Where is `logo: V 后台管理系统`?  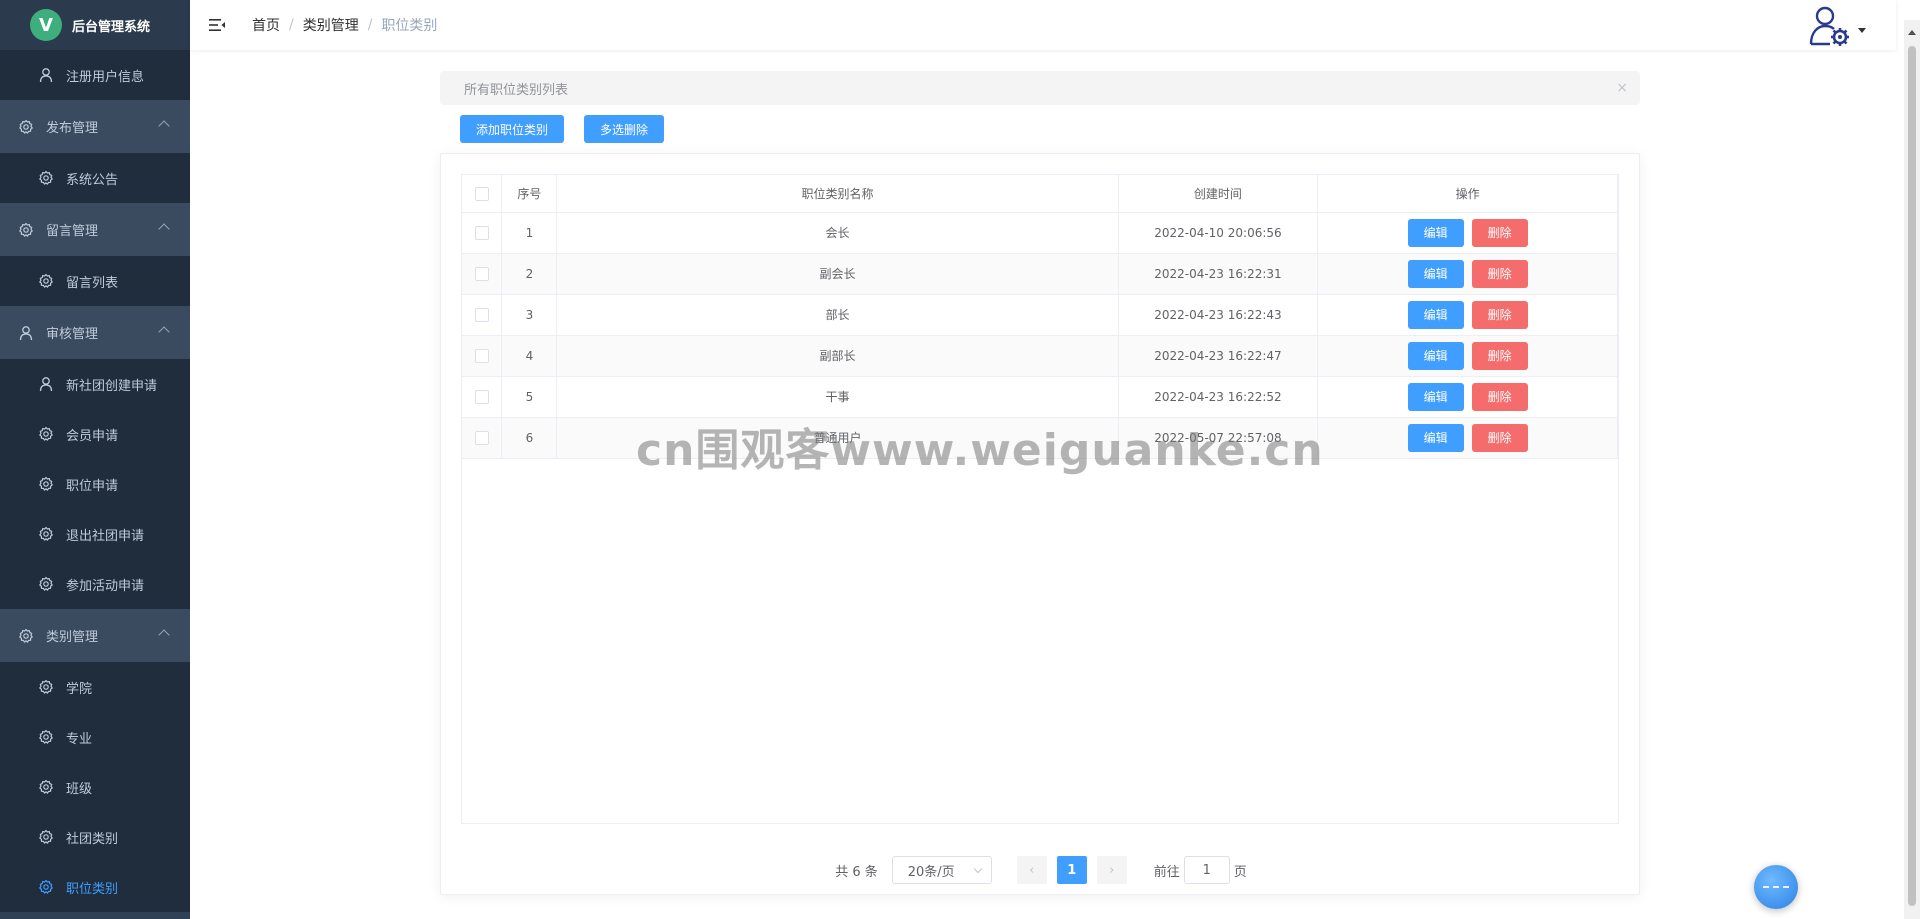 logo: V 后台管理系统 is located at coordinates (95, 25).